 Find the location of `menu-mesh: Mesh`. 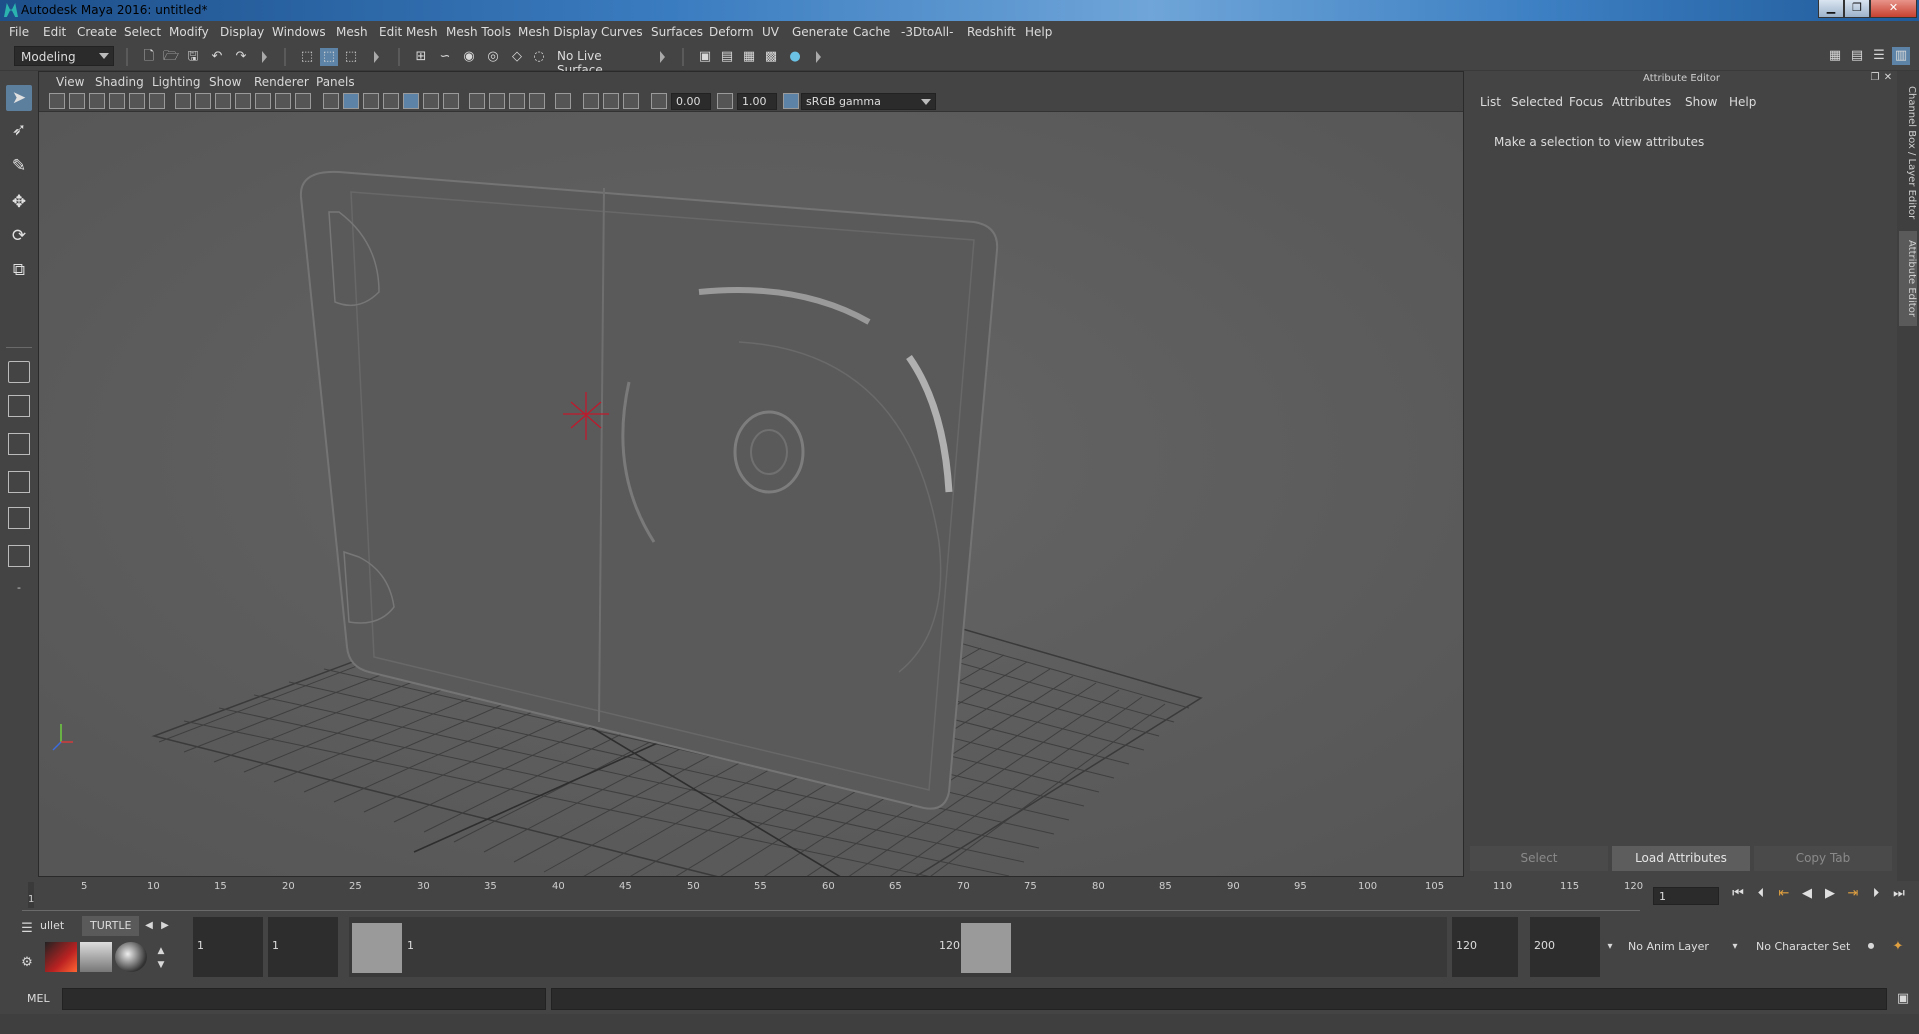

menu-mesh: Mesh is located at coordinates (352, 32).